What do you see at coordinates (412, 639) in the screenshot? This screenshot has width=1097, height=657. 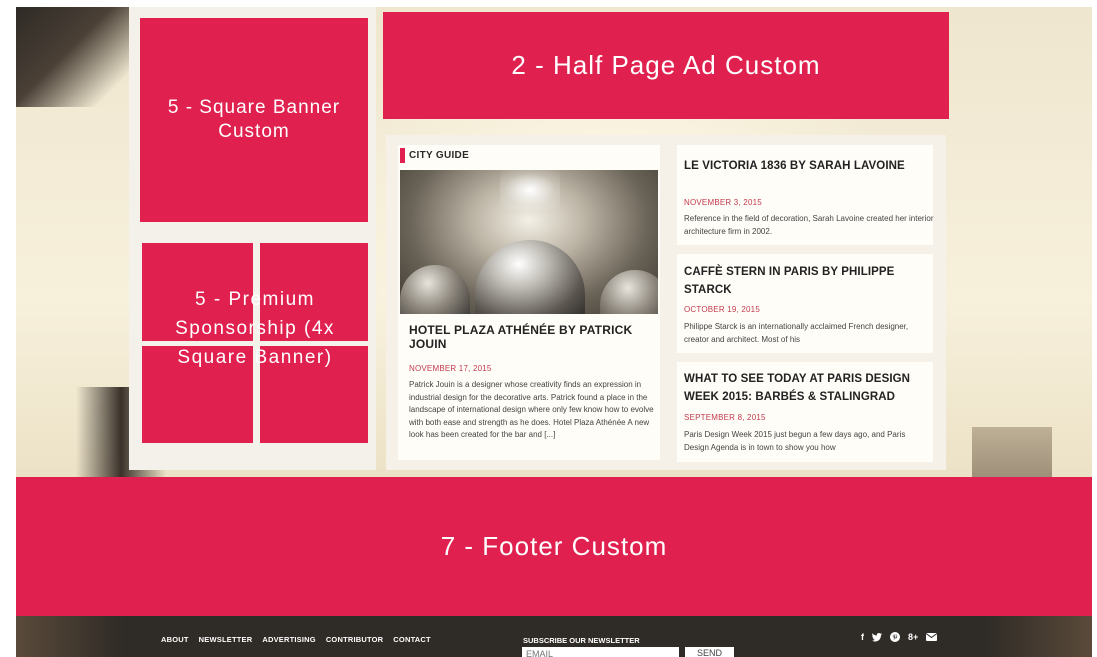 I see `footer-nav-contact: CONTACT` at bounding box center [412, 639].